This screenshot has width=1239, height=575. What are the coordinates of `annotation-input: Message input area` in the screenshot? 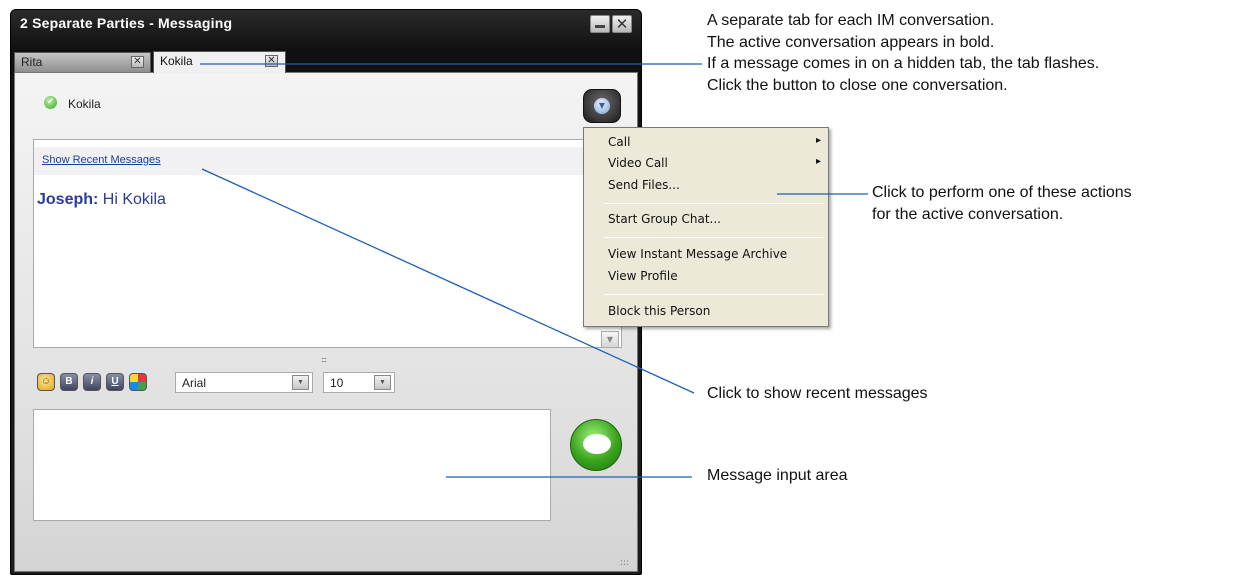 It's located at (777, 475).